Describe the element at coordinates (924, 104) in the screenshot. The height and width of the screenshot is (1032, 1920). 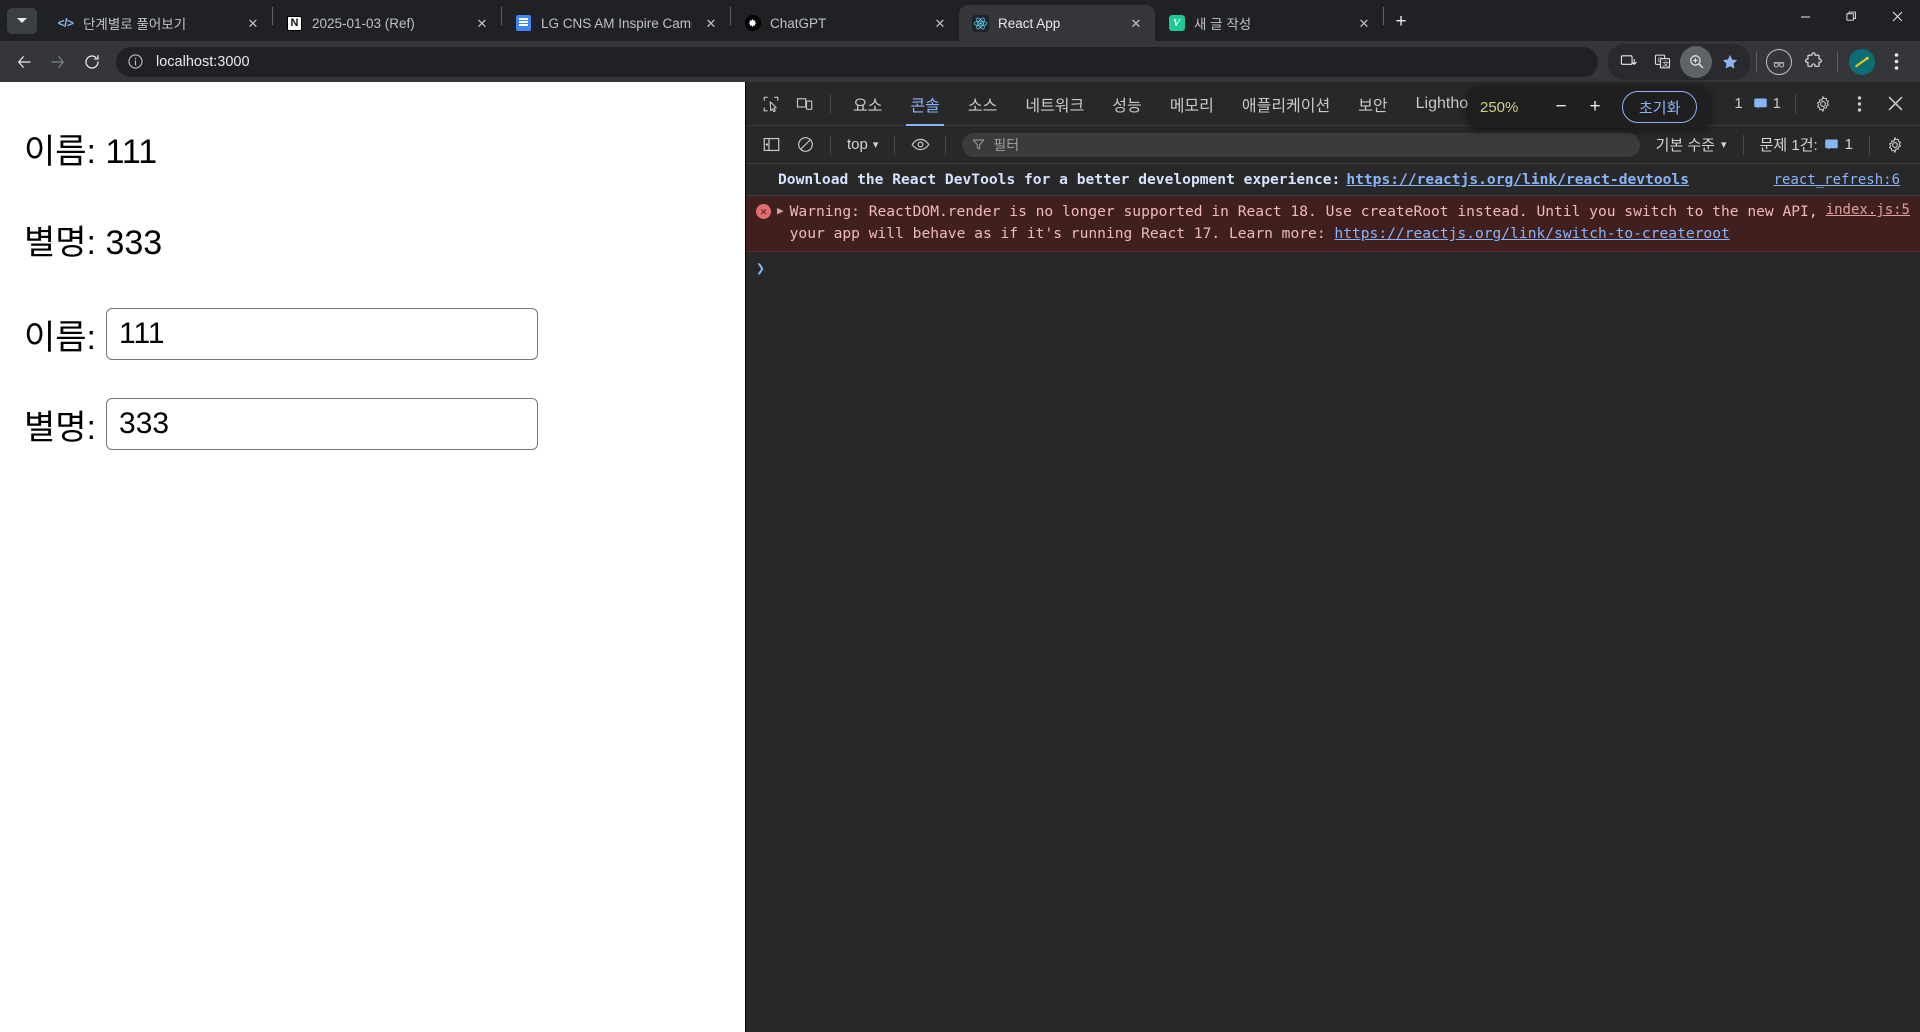
I see `devtools-tab-console: 콘솔` at that location.